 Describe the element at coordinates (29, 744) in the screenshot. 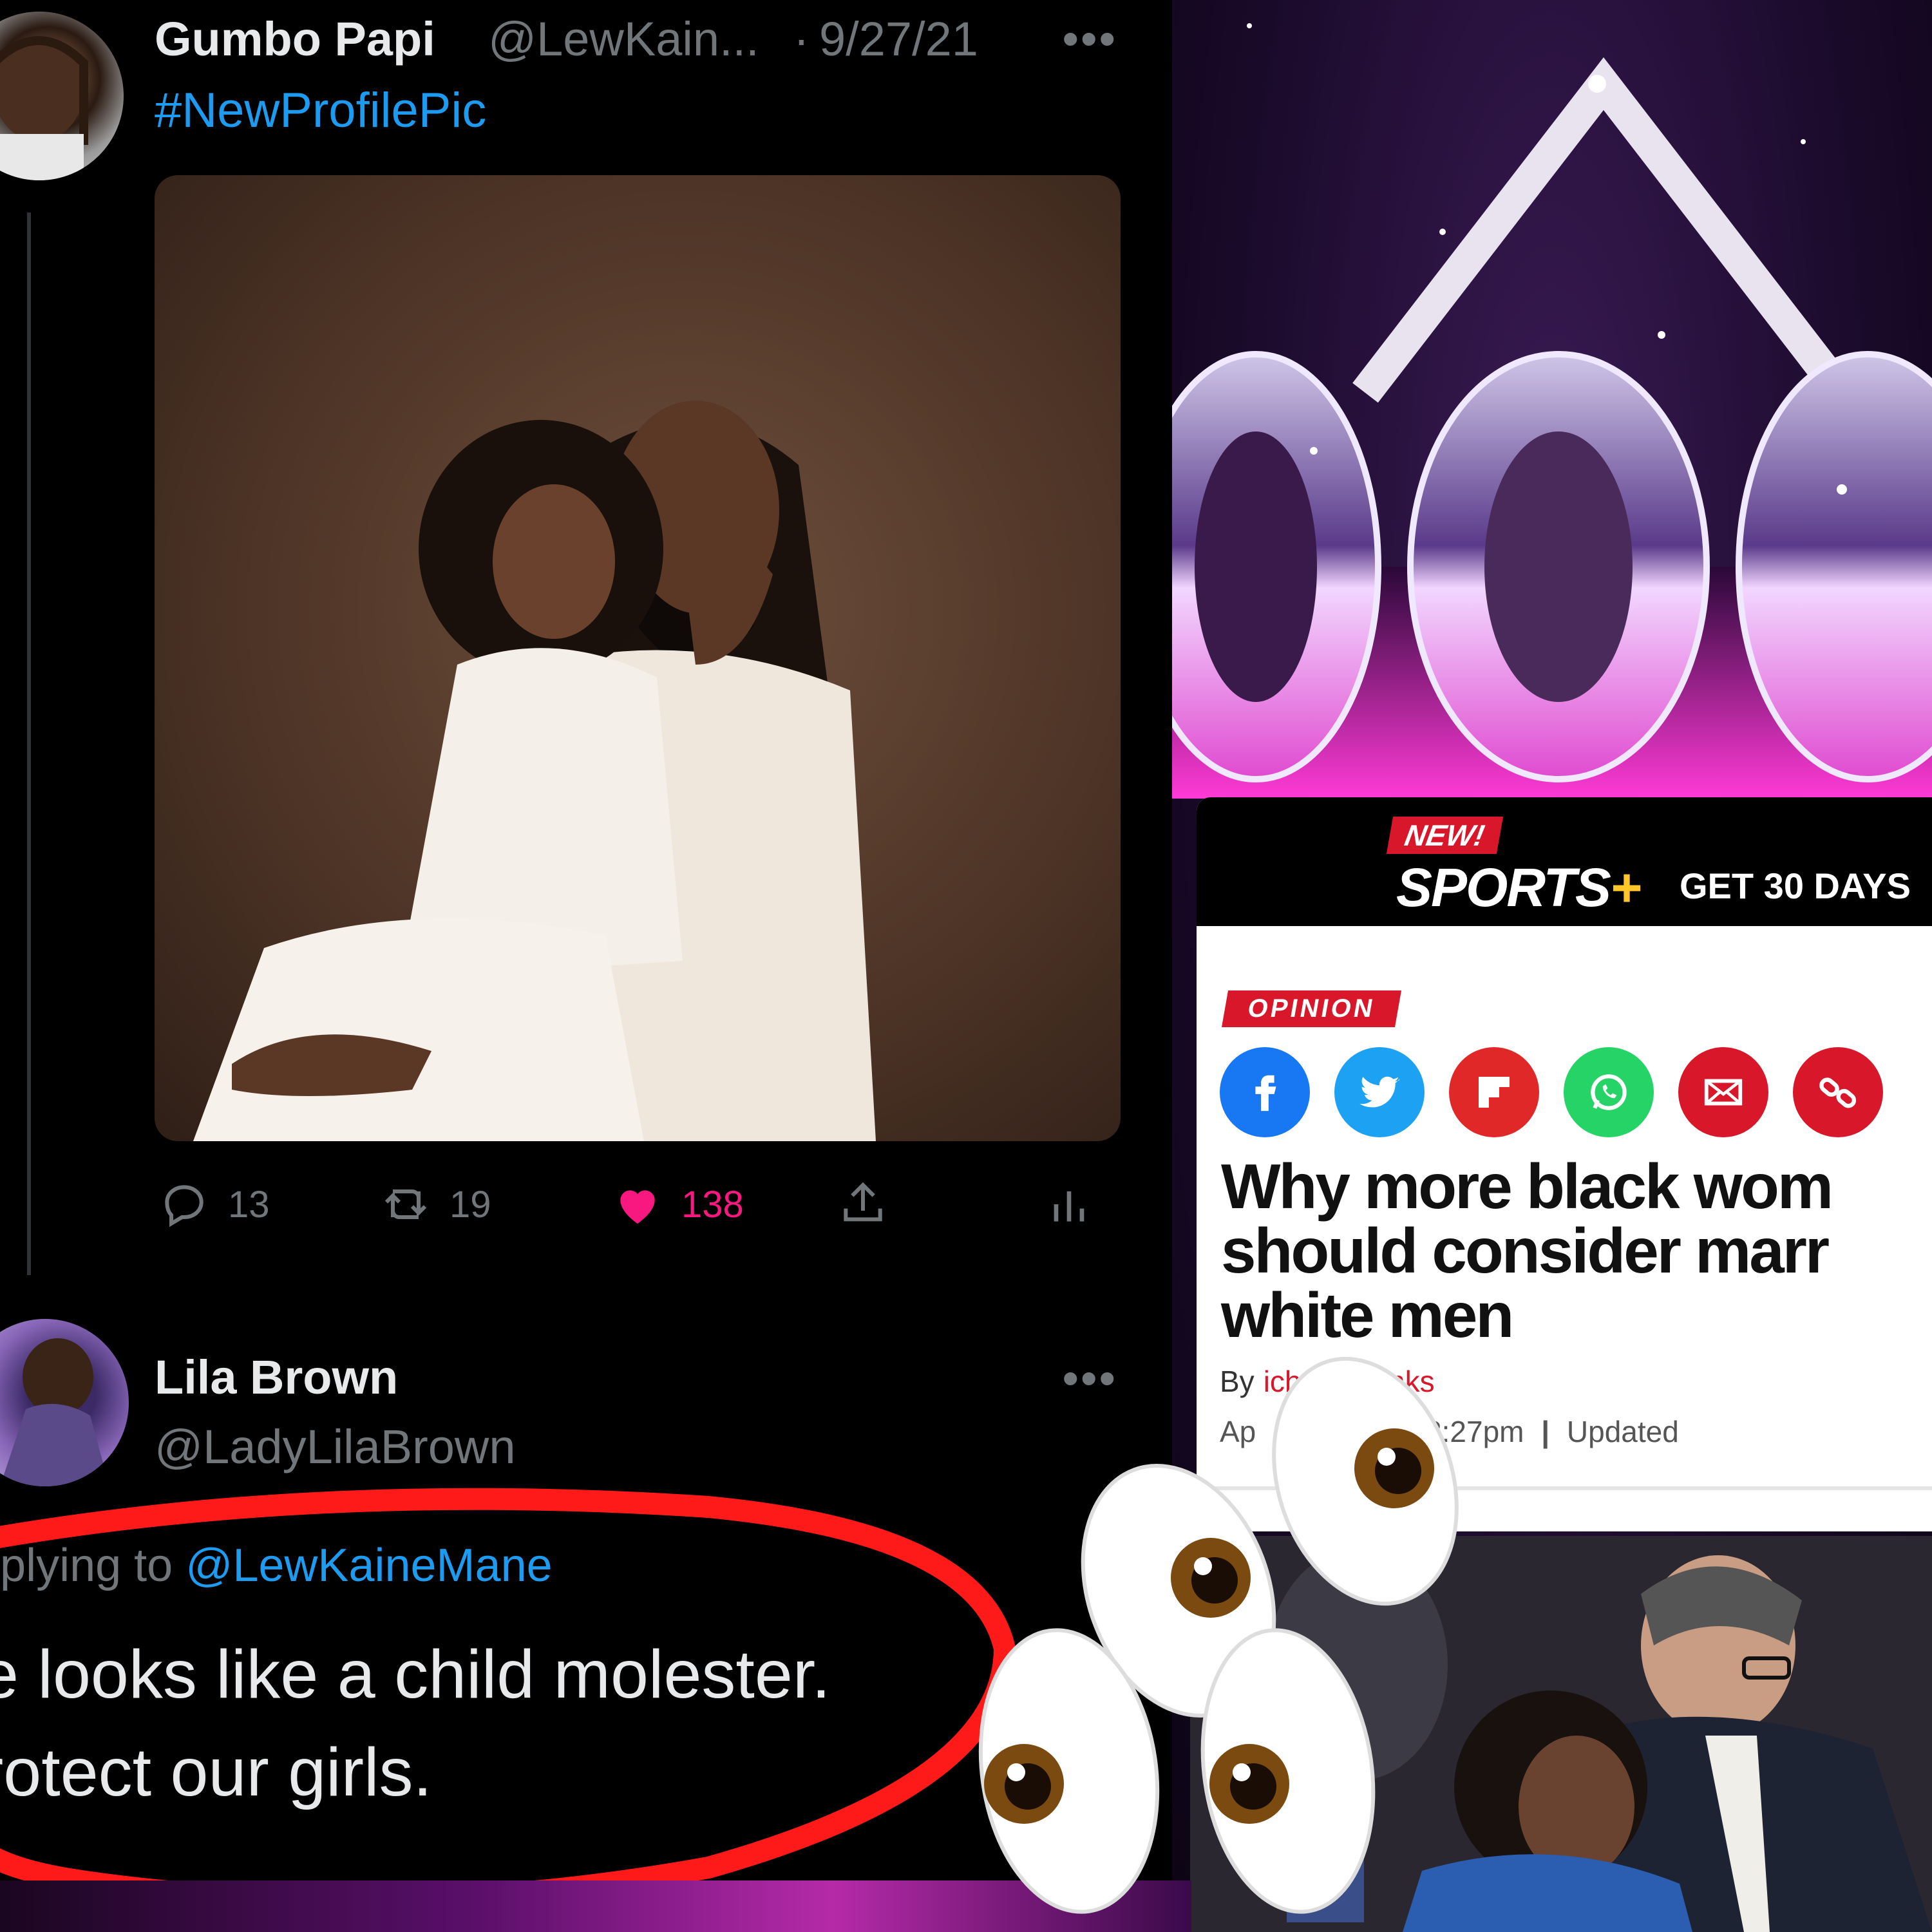

I see `thread-connector-line` at that location.